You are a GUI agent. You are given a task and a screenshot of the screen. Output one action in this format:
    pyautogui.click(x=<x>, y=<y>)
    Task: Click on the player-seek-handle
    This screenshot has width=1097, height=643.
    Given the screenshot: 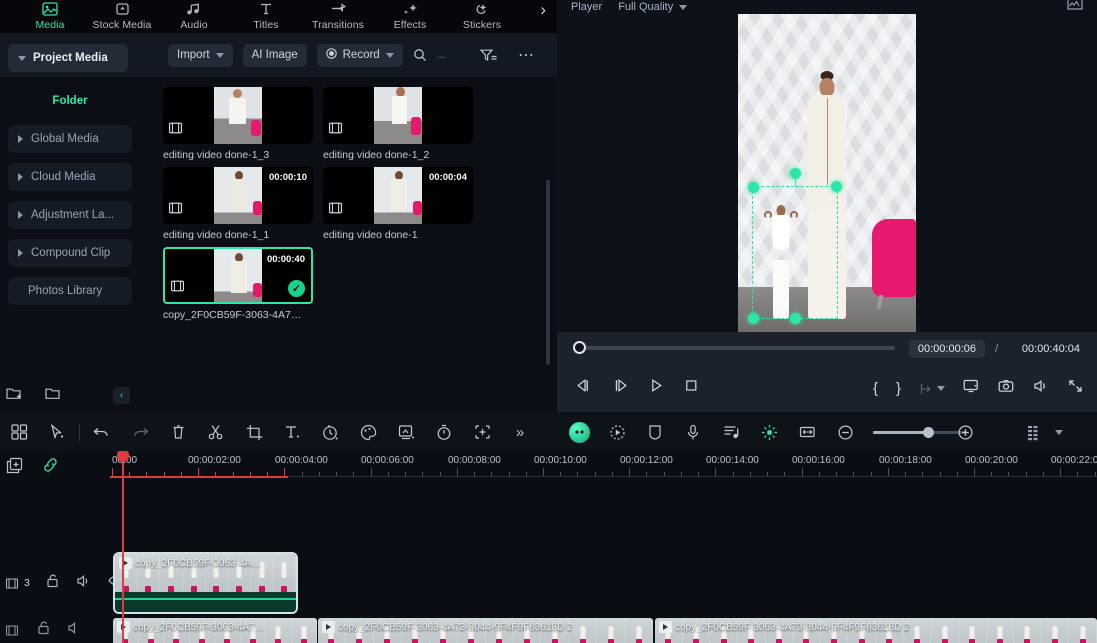 What is the action you would take?
    pyautogui.click(x=579, y=347)
    